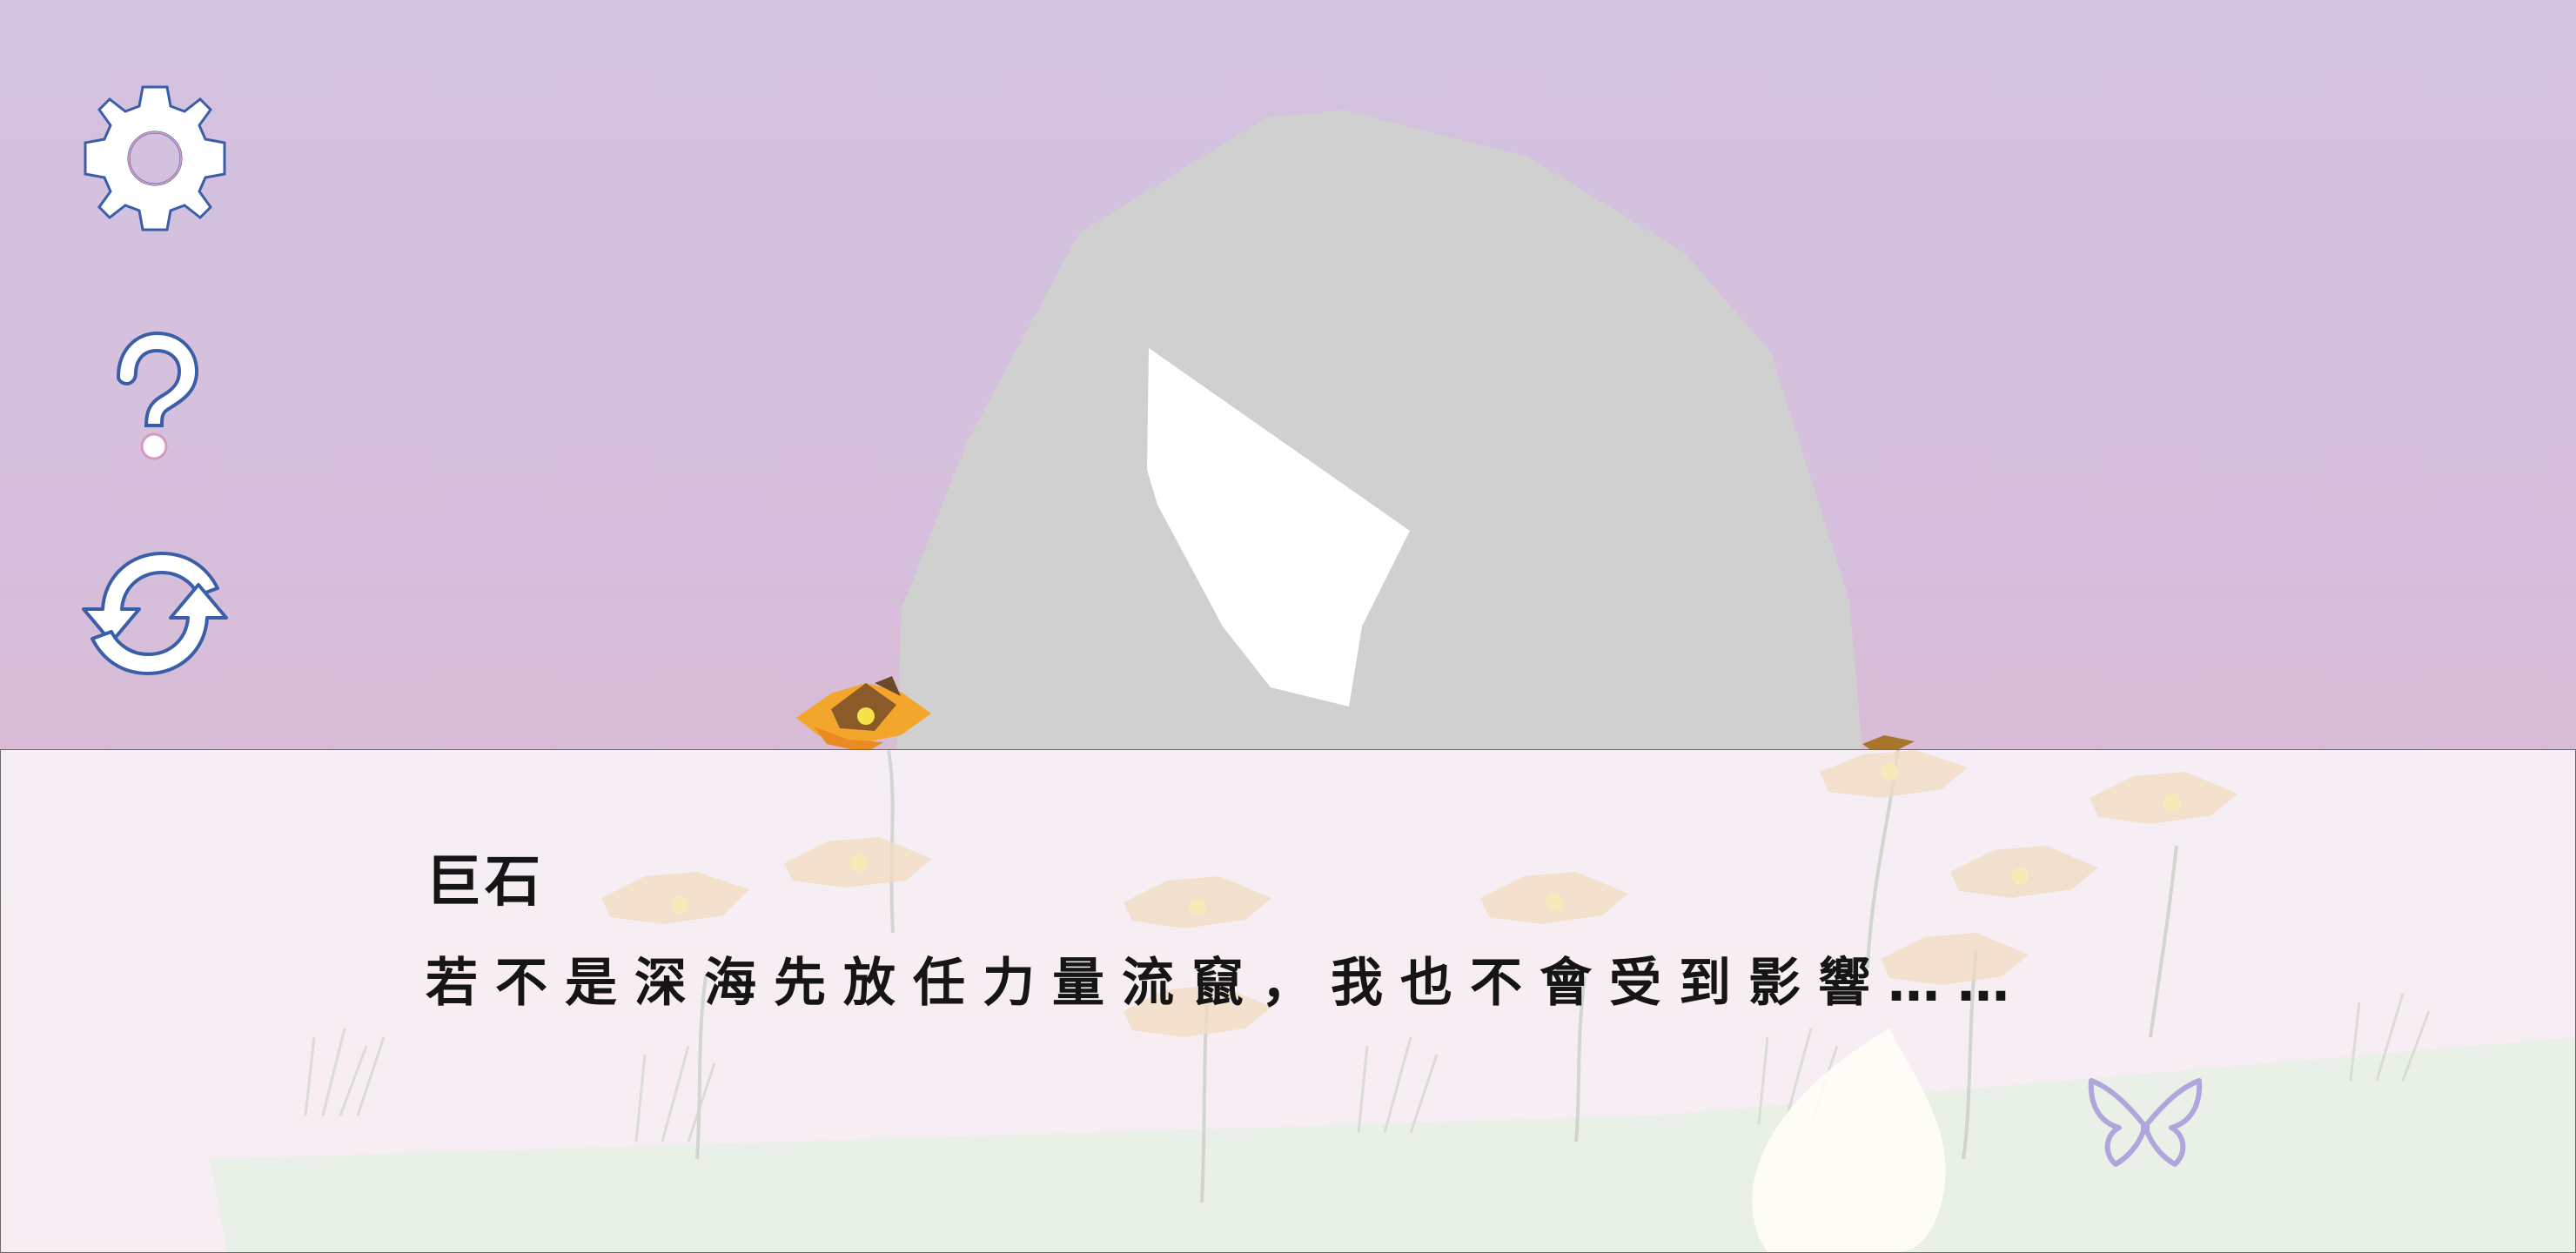  I want to click on help-button, so click(159, 401).